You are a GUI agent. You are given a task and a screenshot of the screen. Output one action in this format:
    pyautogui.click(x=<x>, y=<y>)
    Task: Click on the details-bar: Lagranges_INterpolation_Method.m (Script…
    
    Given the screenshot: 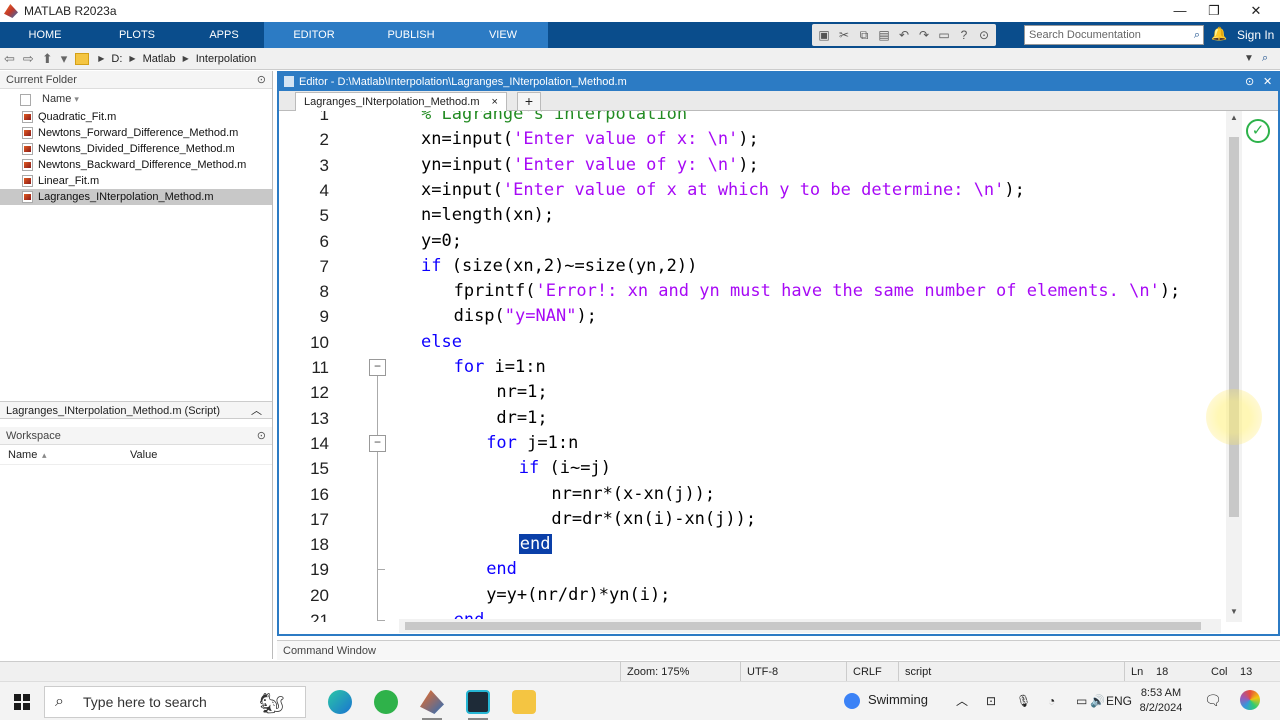 What is the action you would take?
    pyautogui.click(x=136, y=410)
    